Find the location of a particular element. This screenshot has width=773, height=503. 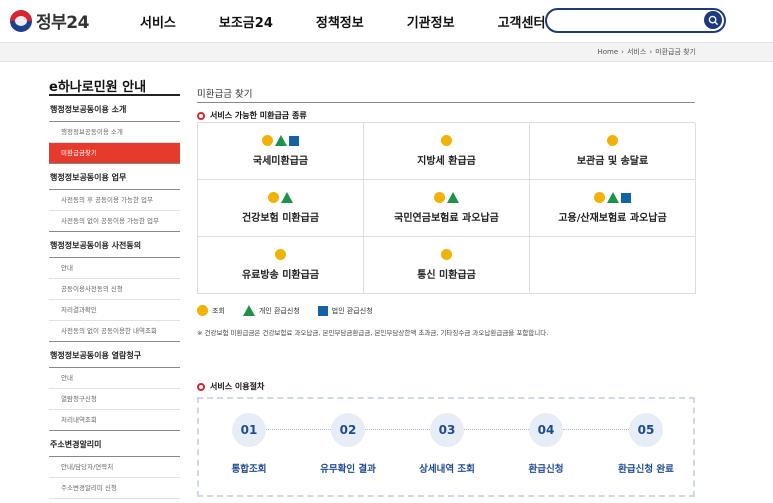

sidebar-item-inspection-guide: 안내 is located at coordinates (114, 378).